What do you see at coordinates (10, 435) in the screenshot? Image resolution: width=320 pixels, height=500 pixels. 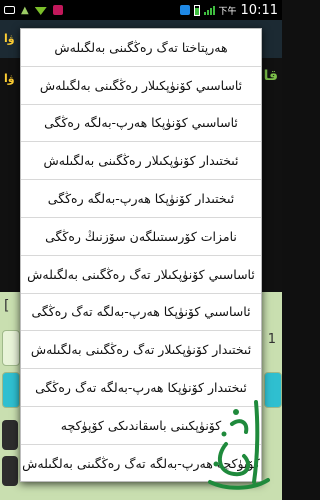 I see `home-key-icon` at bounding box center [10, 435].